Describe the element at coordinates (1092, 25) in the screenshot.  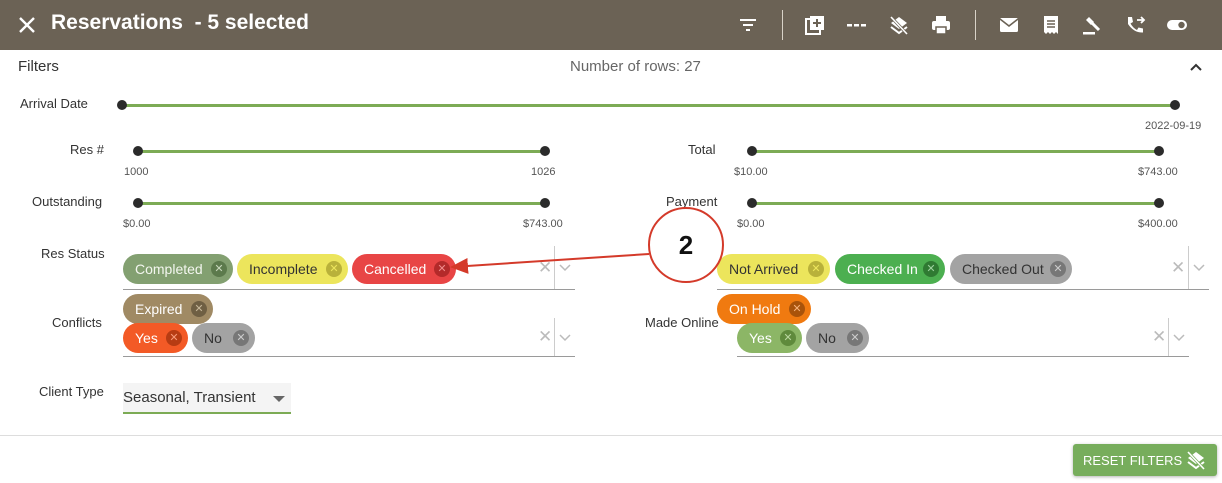
I see `gavel-icon` at that location.